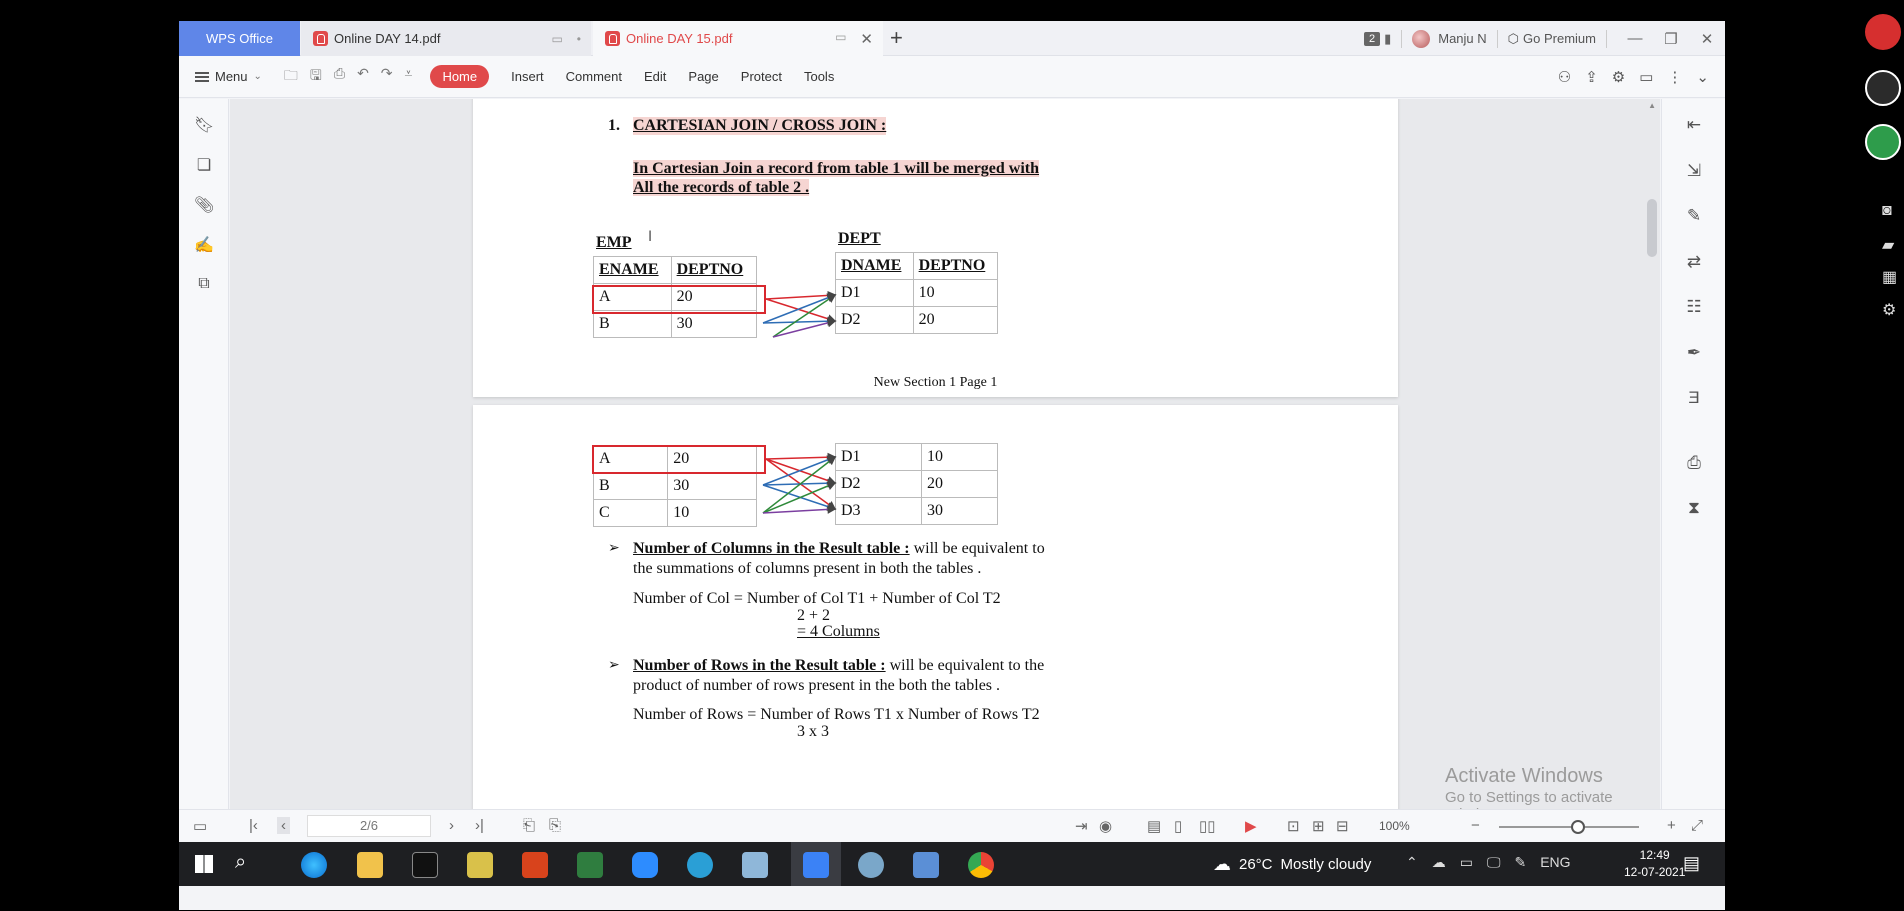 Image resolution: width=1904 pixels, height=911 pixels. What do you see at coordinates (1635, 38) in the screenshot?
I see `minimize-button: —` at bounding box center [1635, 38].